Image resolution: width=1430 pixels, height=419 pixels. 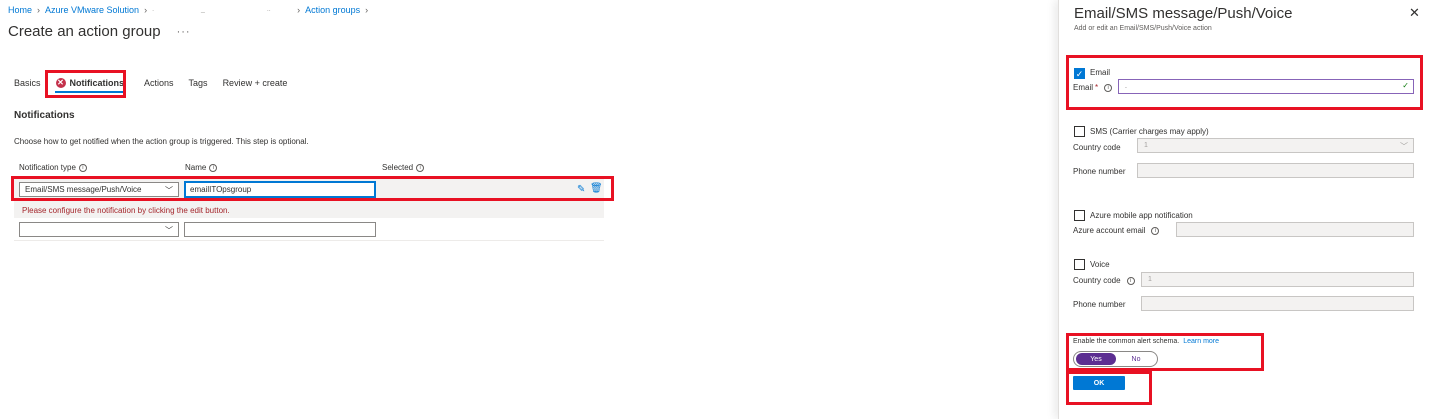 What do you see at coordinates (1149, 131) in the screenshot?
I see `sms-checkbox-label: SMS (Carrier charges may apply)` at bounding box center [1149, 131].